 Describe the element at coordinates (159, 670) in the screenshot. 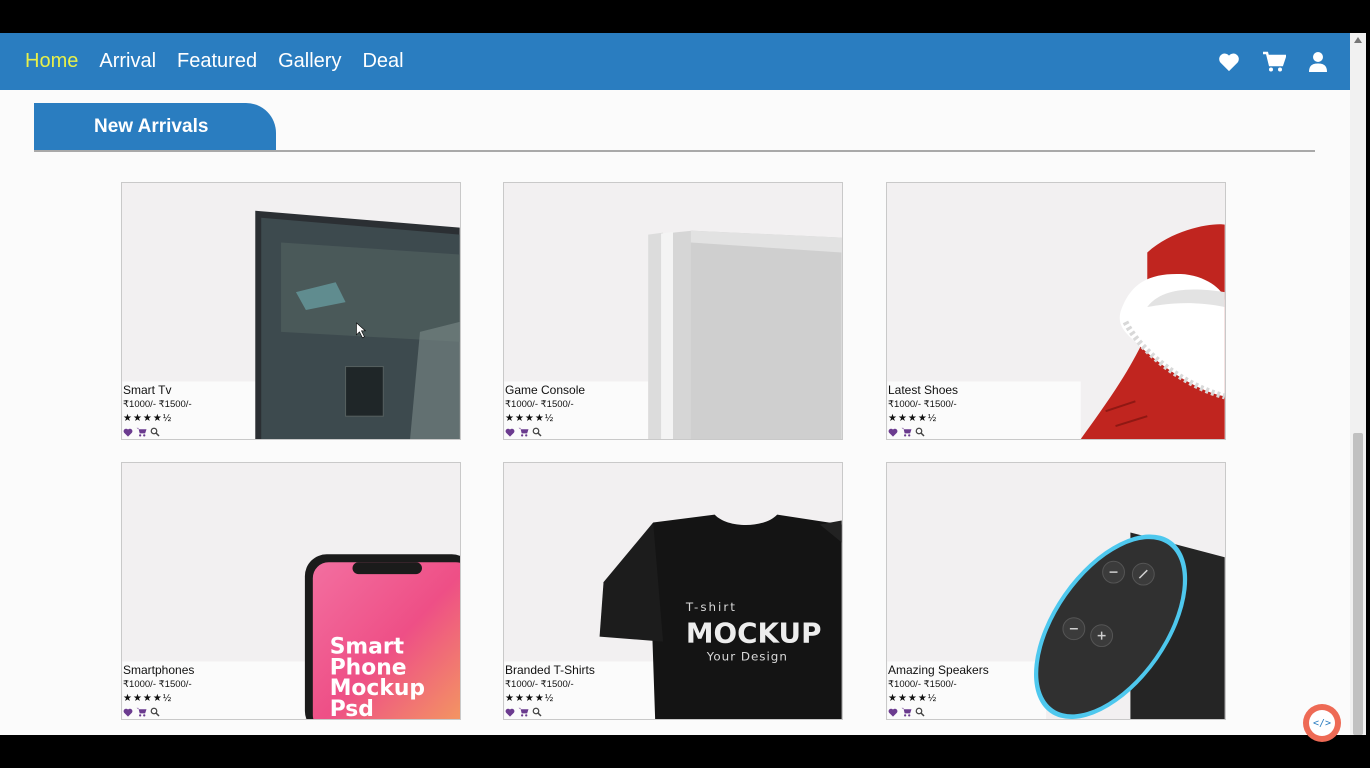

I see `product-name: Smartphones` at that location.